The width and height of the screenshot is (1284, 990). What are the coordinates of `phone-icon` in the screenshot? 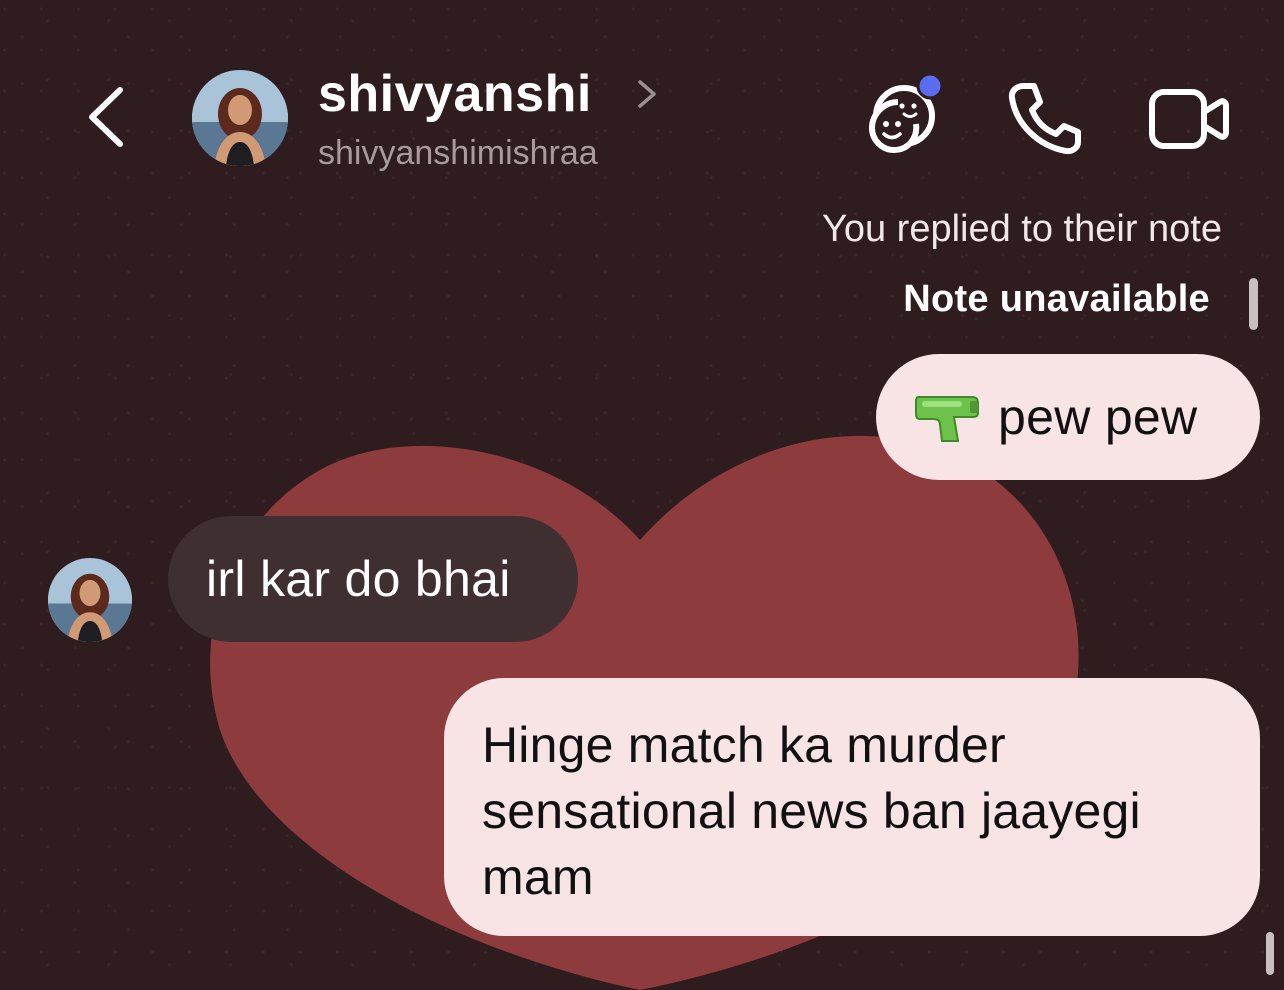 It's located at (1044, 118).